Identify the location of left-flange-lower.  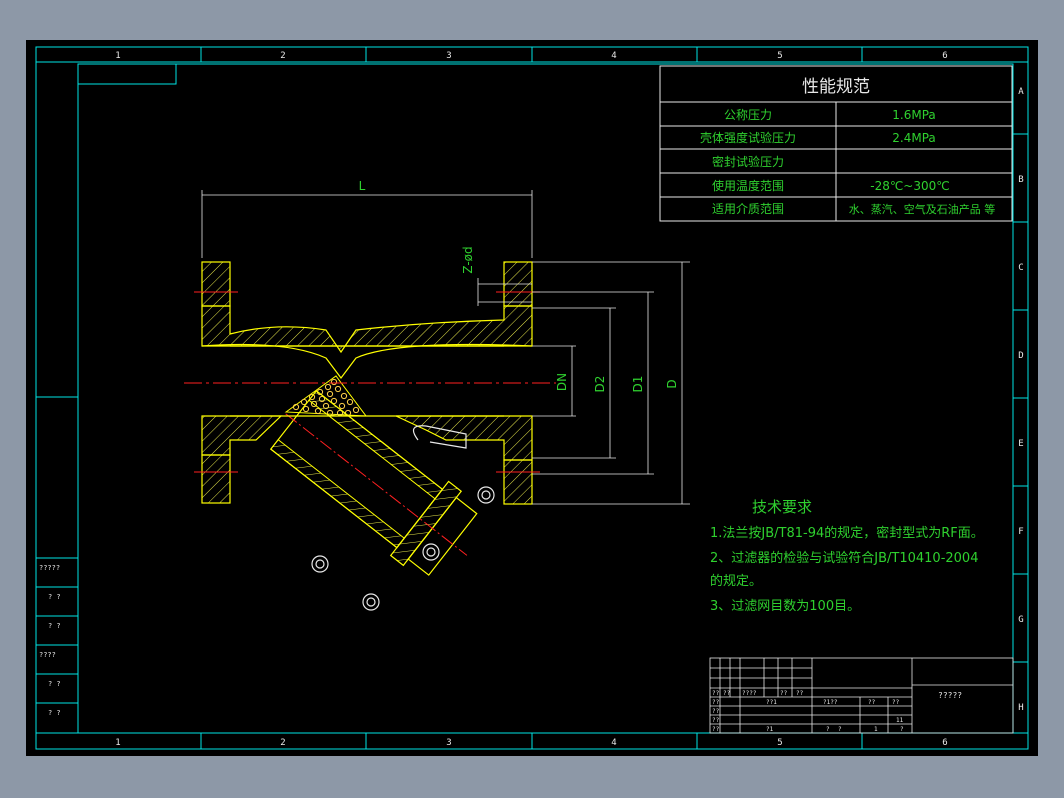
(216, 479).